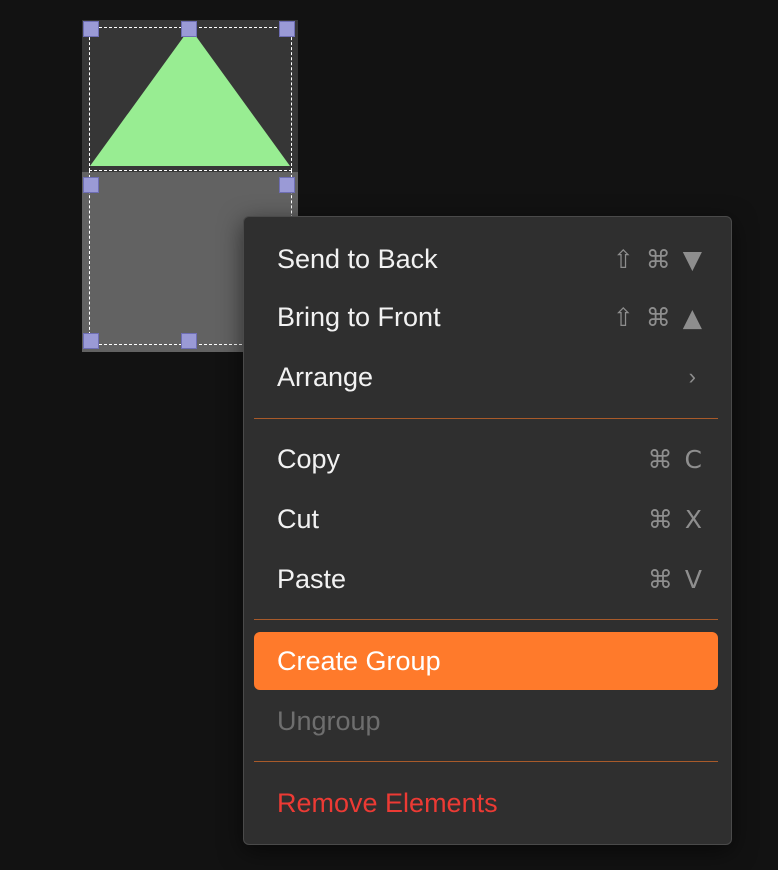 The image size is (778, 870). What do you see at coordinates (287, 29) in the screenshot?
I see `resize-handle-top-right` at bounding box center [287, 29].